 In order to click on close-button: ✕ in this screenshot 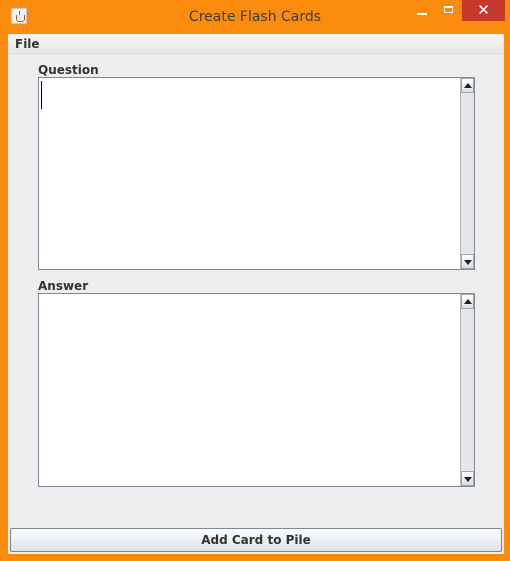, I will do `click(483, 10)`.